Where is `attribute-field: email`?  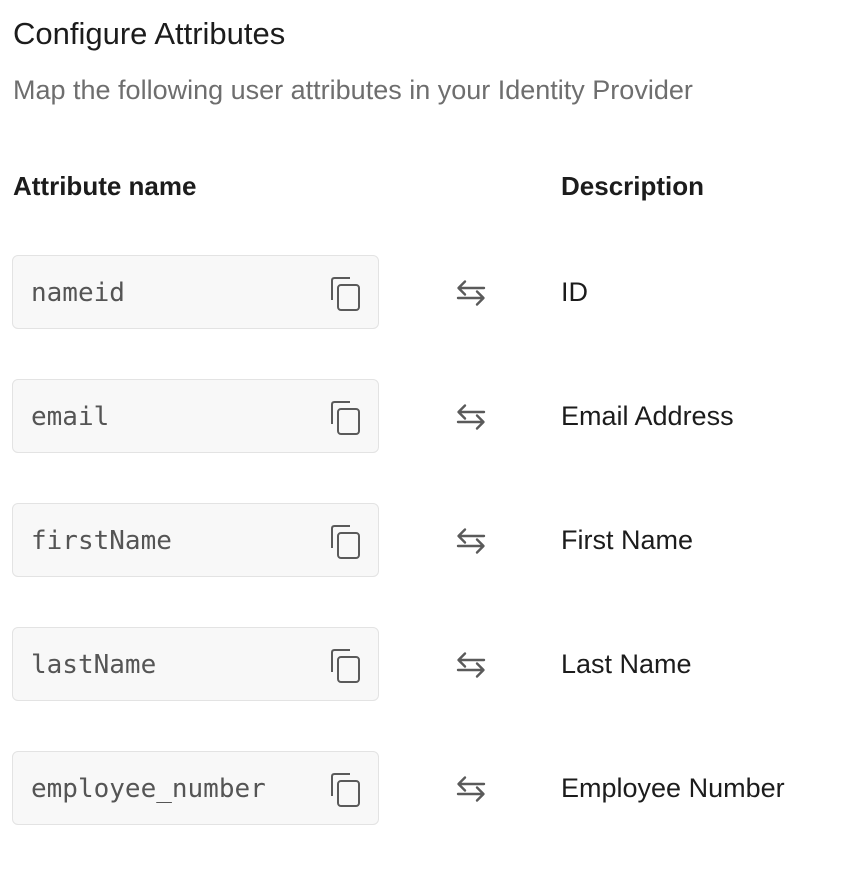 attribute-field: email is located at coordinates (195, 416).